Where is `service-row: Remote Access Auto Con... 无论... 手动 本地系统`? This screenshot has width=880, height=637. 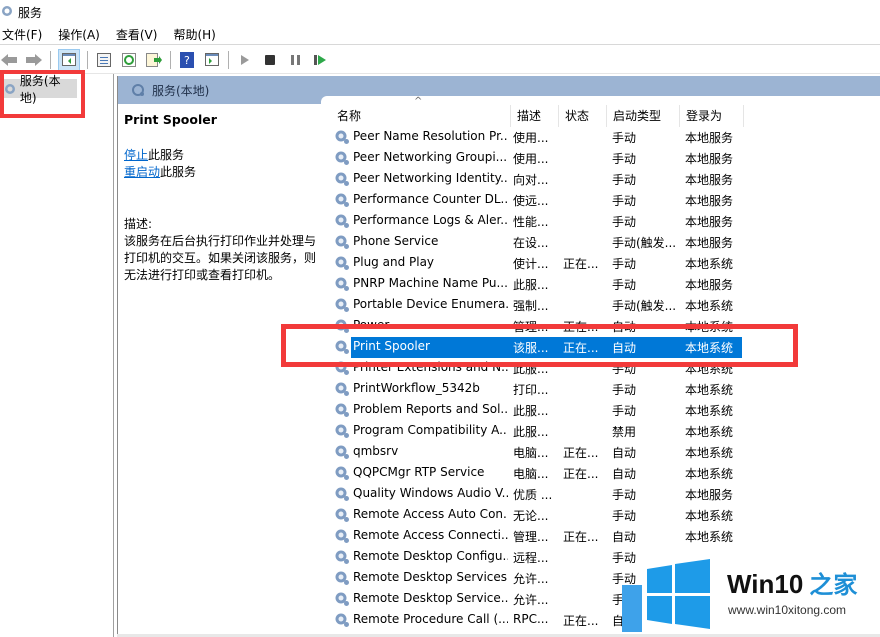
service-row: Remote Access Auto Con... 无论... 手动 本地系统 is located at coordinates (600, 515).